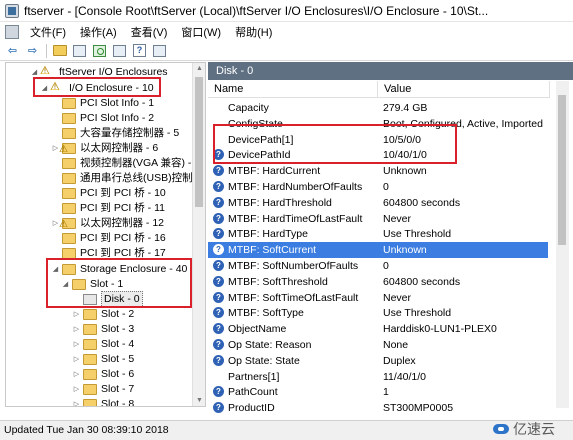 This screenshot has width=573, height=440. Describe the element at coordinates (199, 400) in the screenshot. I see `scroll-down-icon: ▼` at that location.